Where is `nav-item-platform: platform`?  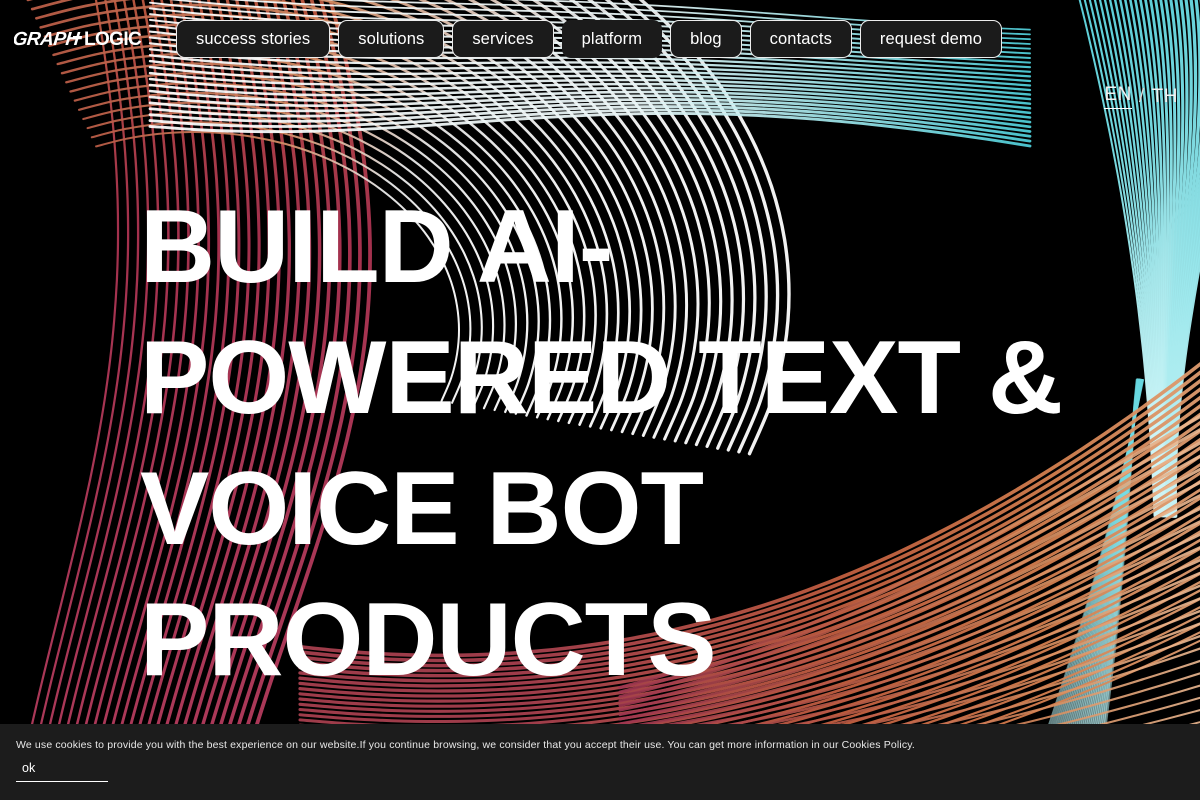 nav-item-platform: platform is located at coordinates (612, 39).